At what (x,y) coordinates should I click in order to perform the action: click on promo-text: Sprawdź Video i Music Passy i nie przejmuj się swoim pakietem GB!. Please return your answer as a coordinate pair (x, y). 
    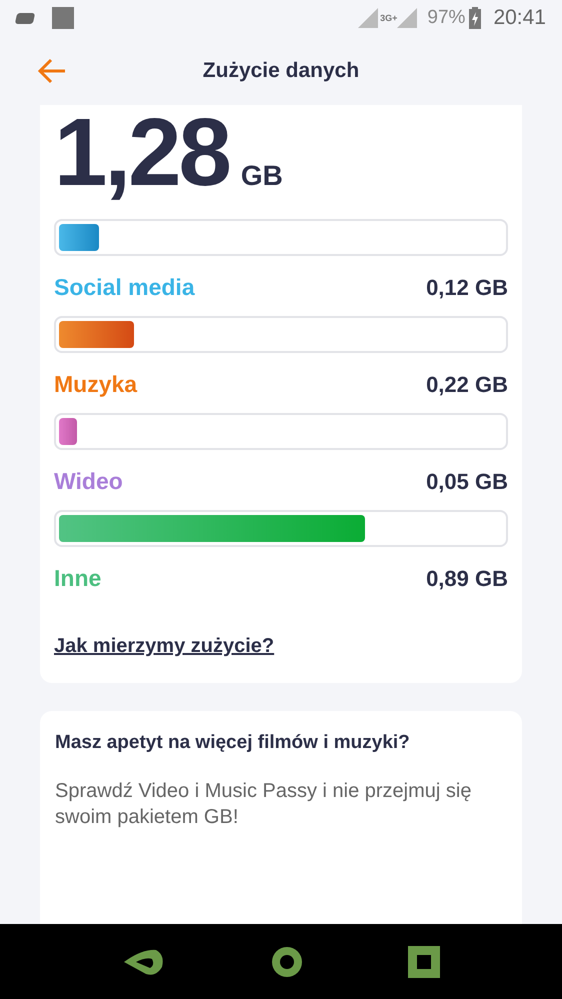
    Looking at the image, I should click on (263, 804).